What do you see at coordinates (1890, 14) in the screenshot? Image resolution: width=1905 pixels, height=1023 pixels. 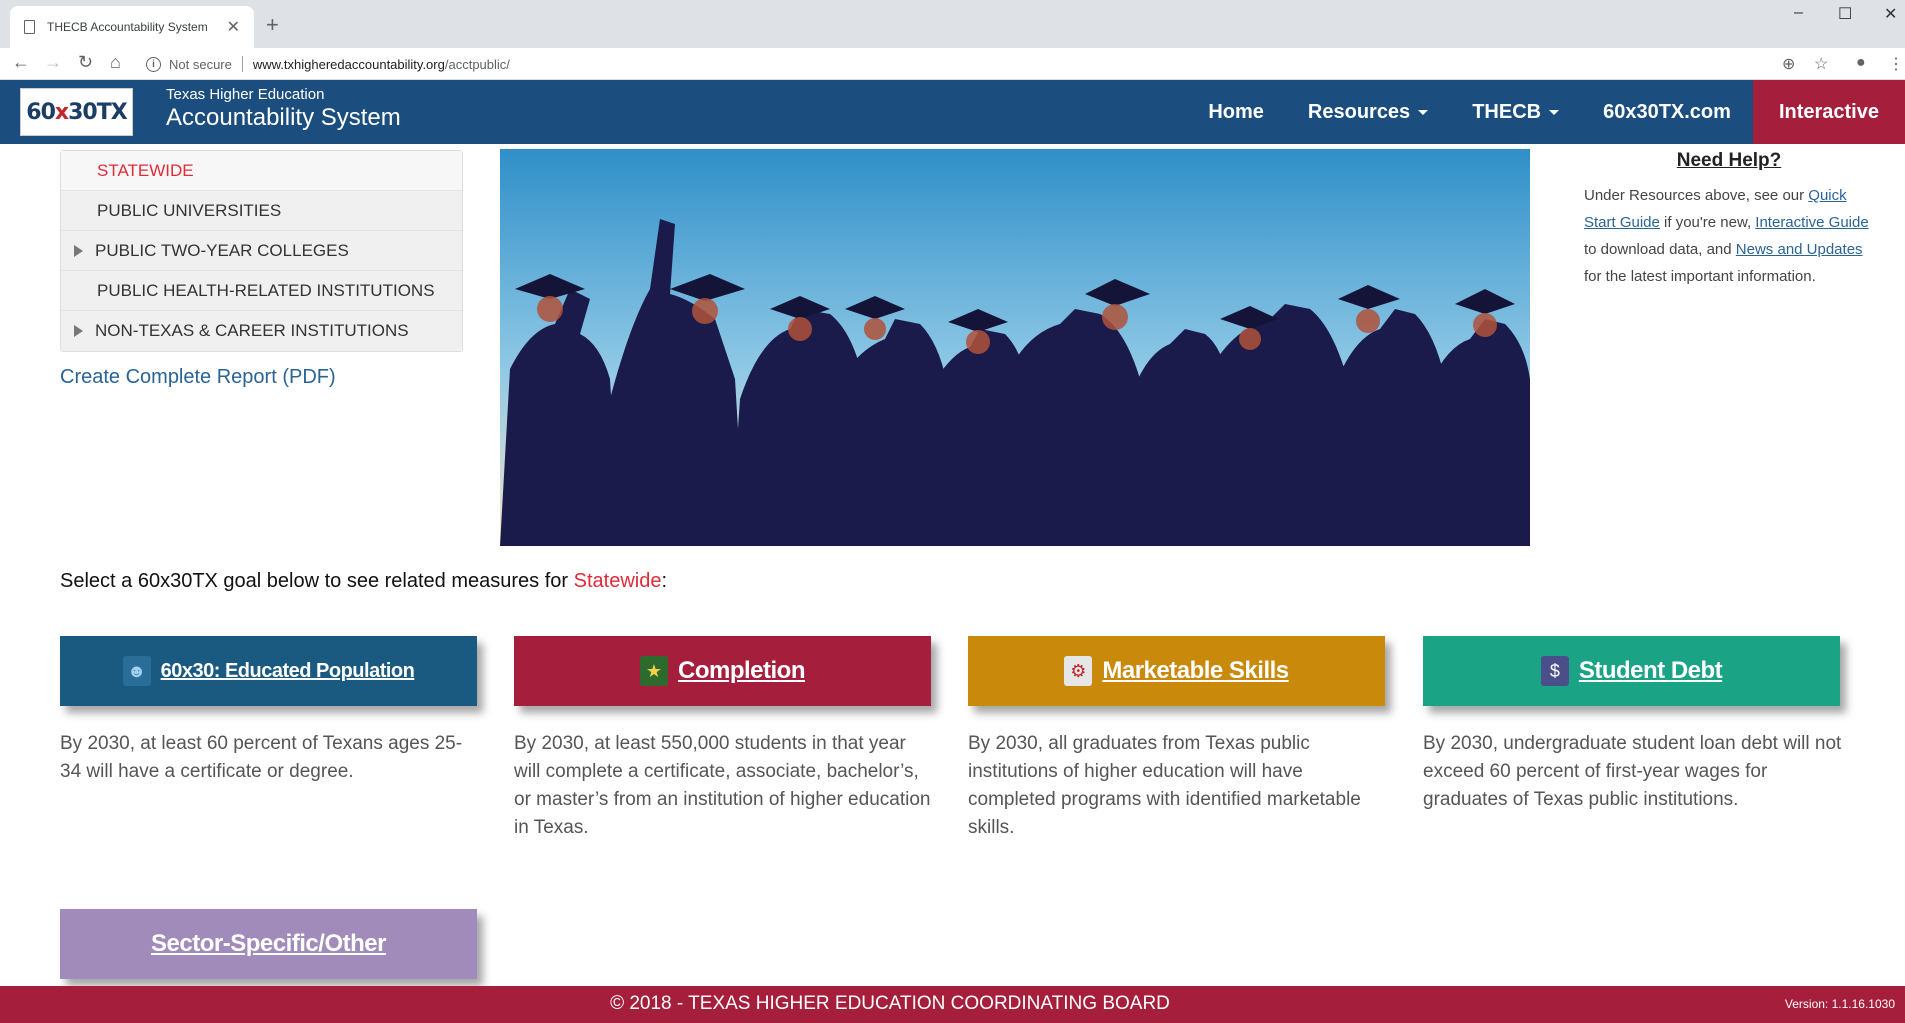 I see `close-window-icon: ✕` at bounding box center [1890, 14].